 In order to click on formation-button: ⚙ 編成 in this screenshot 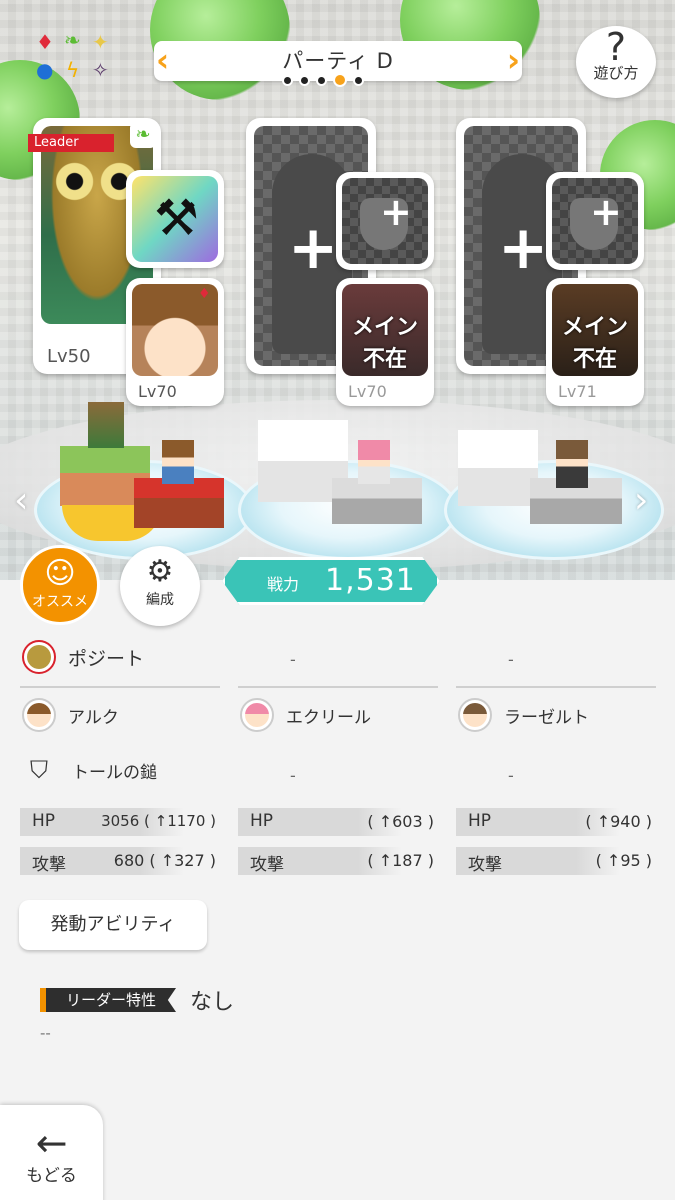, I will do `click(160, 586)`.